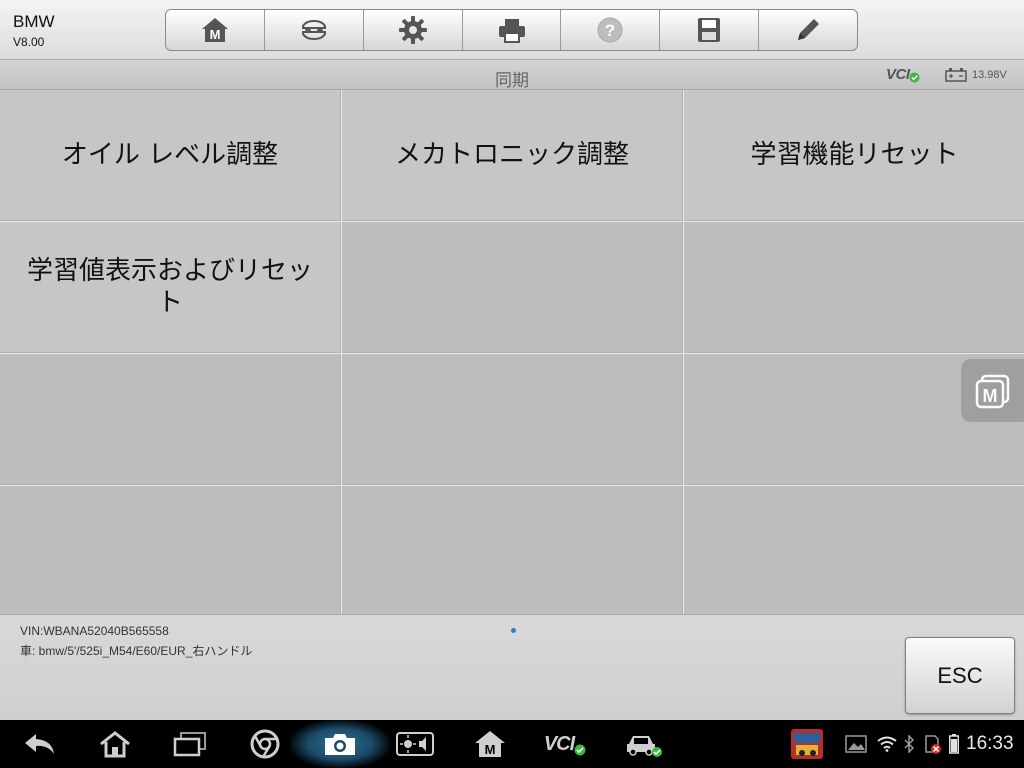  I want to click on home-button: M, so click(215, 30).